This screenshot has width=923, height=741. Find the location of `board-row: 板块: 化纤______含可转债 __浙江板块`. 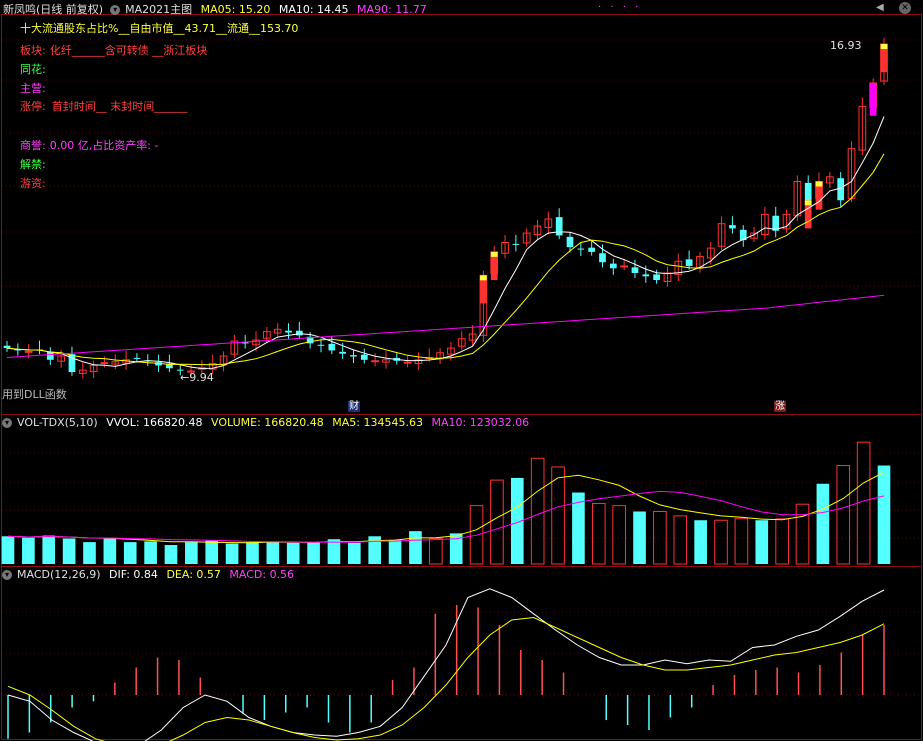

board-row: 板块: 化纤______含可转债 __浙江板块 is located at coordinates (114, 50).